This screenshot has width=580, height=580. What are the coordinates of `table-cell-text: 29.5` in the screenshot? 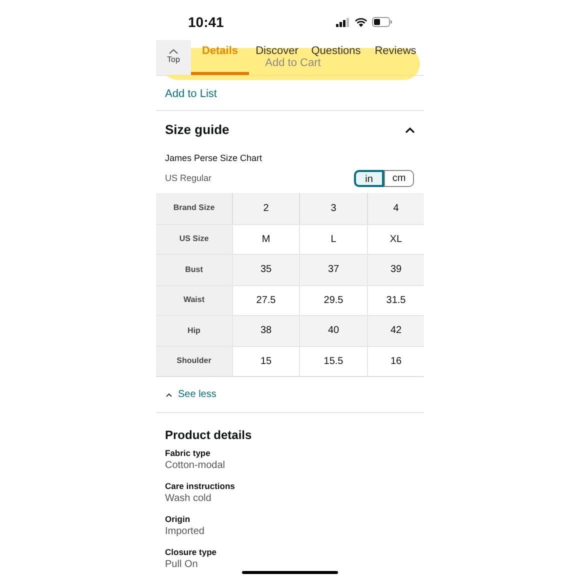 It's located at (334, 301).